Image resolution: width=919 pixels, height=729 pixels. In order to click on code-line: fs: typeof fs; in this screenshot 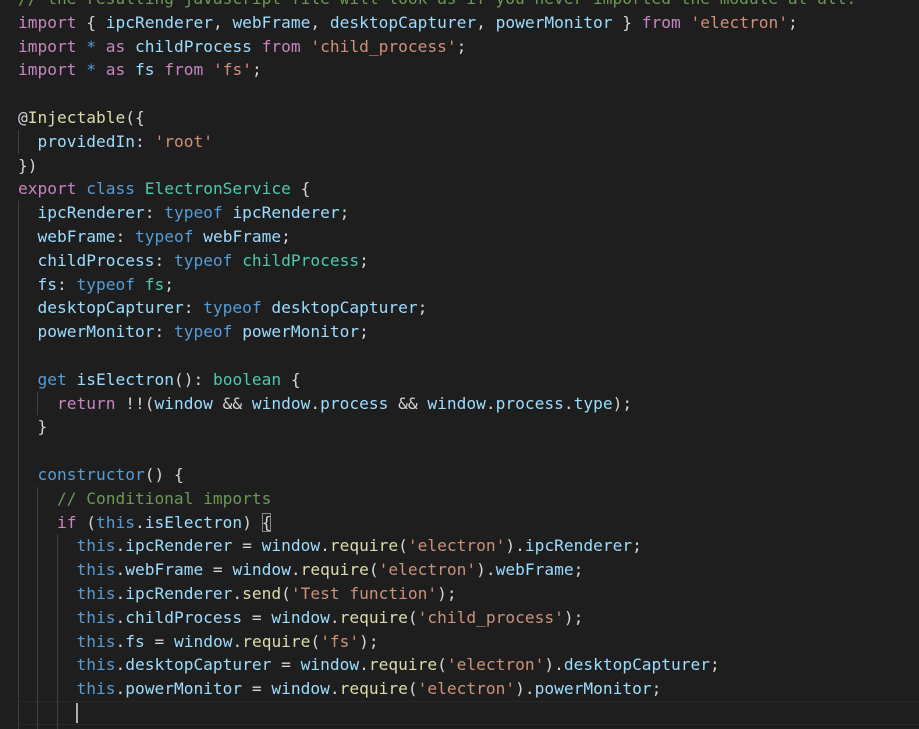, I will do `click(468, 284)`.